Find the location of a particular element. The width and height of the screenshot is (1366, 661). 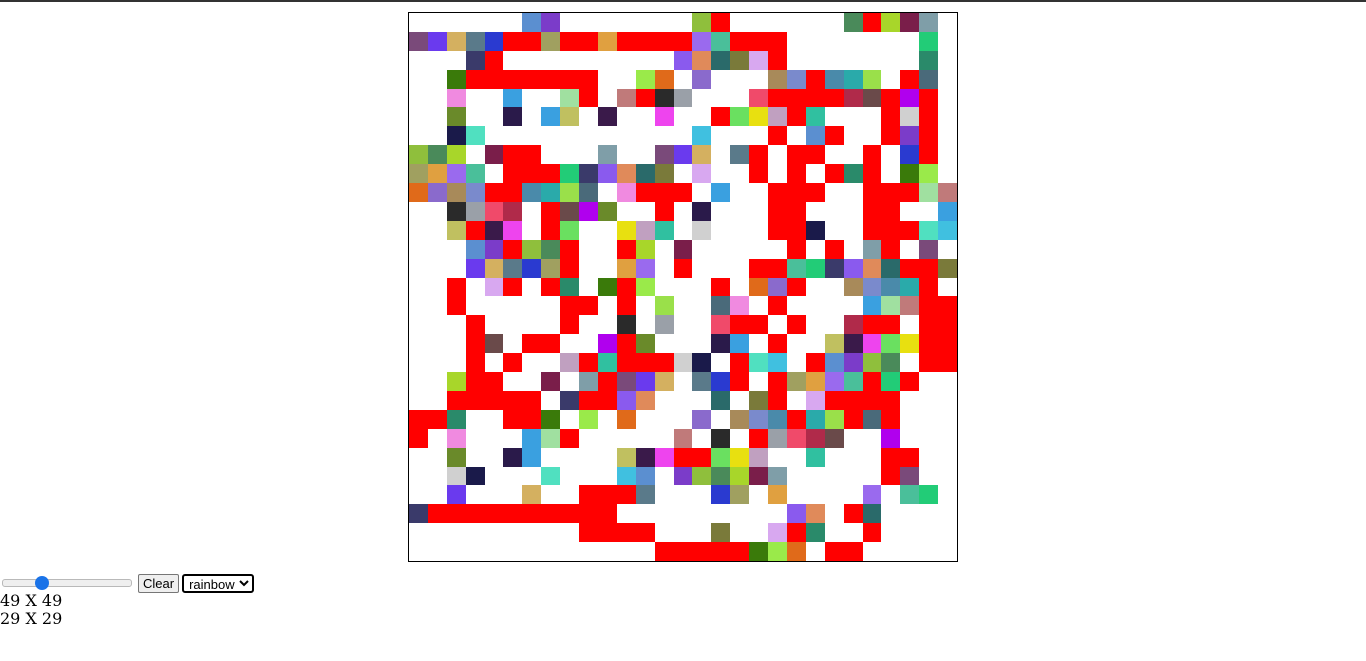

color-mode-select: rainbow is located at coordinates (218, 583).